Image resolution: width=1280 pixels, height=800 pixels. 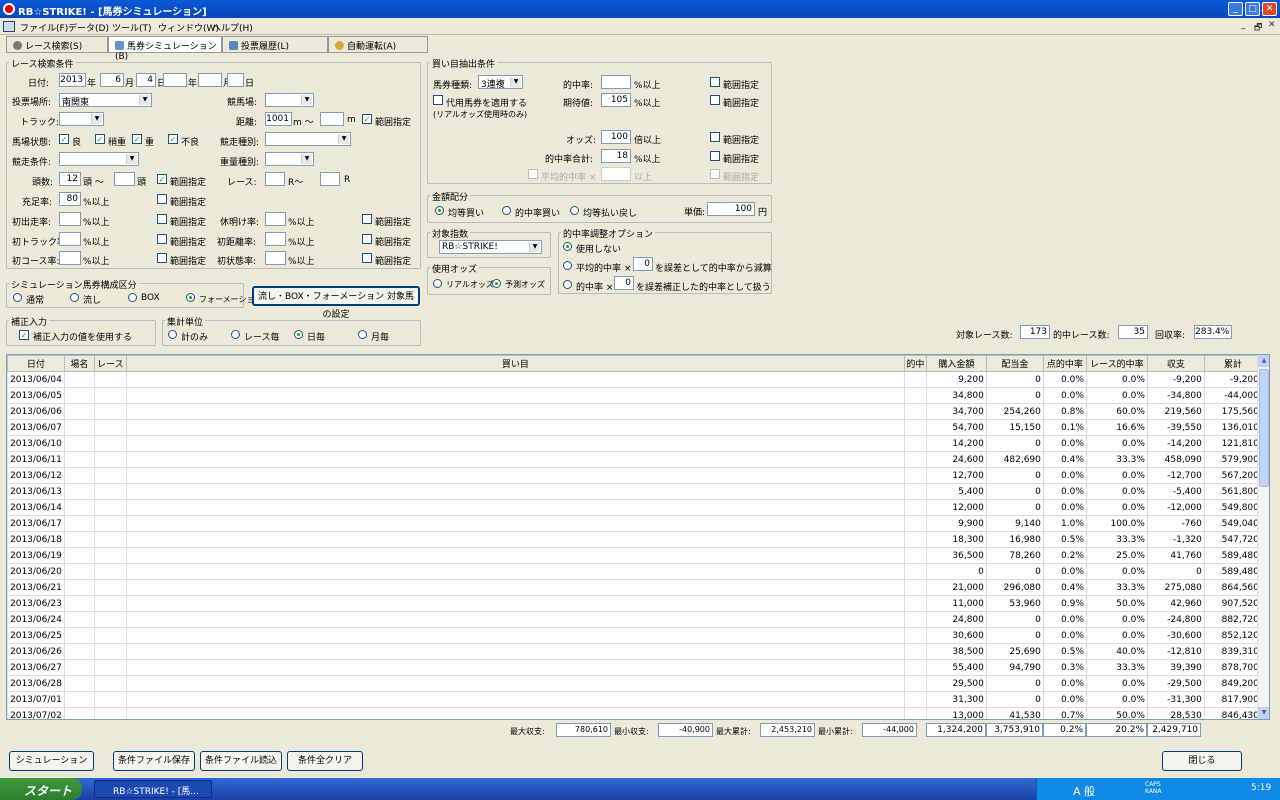 I want to click on hit-range-checkbox, so click(x=715, y=82).